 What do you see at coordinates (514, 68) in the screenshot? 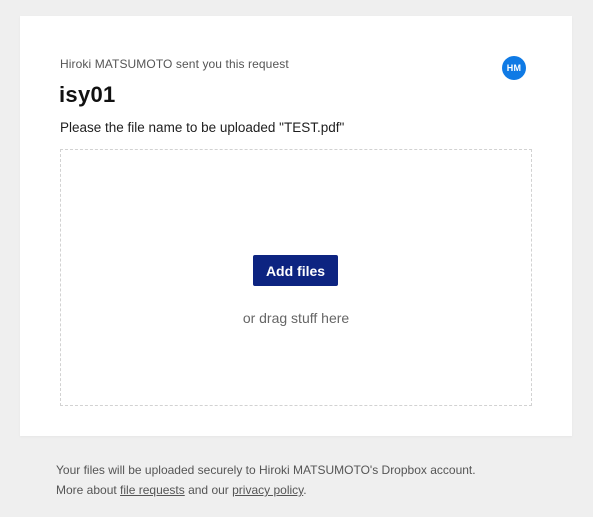
I see `avatar: HM` at bounding box center [514, 68].